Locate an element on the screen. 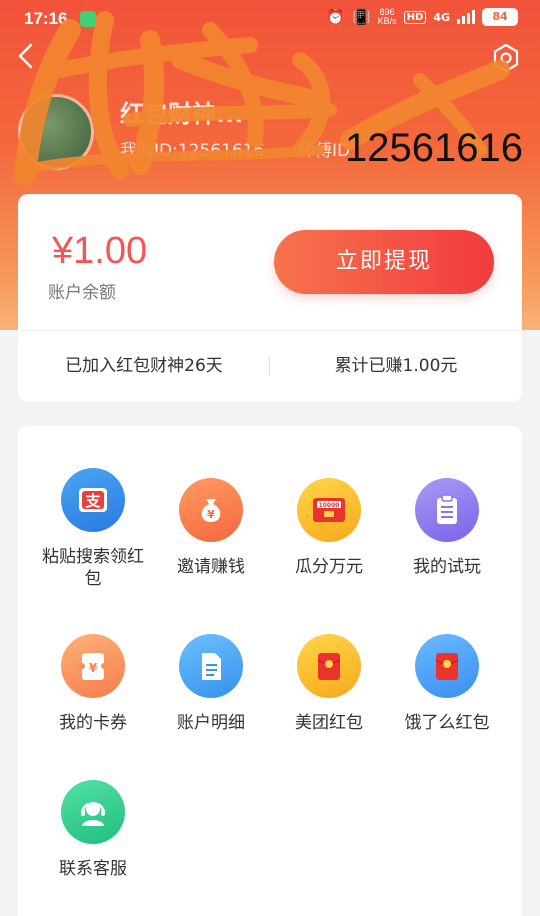 This screenshot has height=916, width=540. network-type: 4G is located at coordinates (441, 17).